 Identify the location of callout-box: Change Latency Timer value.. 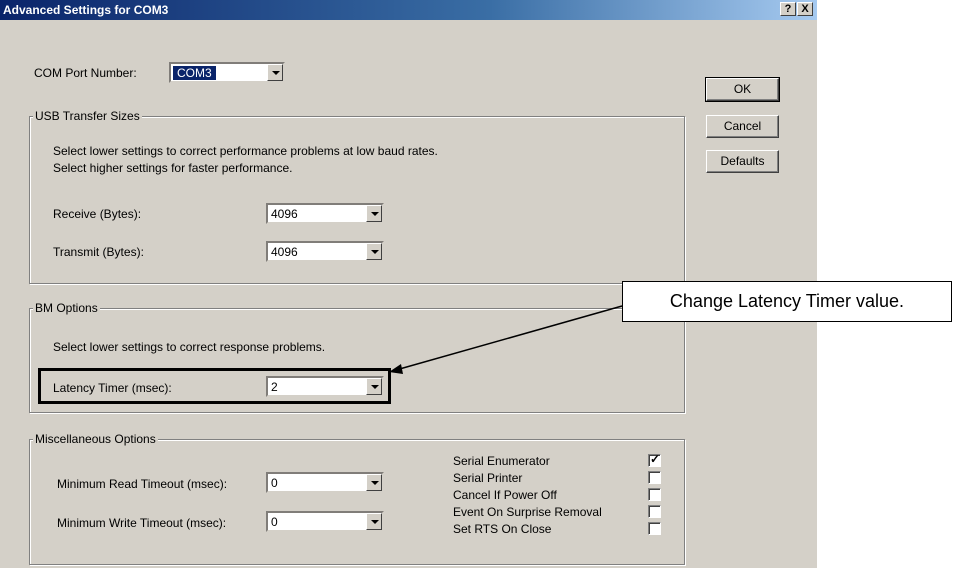
(787, 301).